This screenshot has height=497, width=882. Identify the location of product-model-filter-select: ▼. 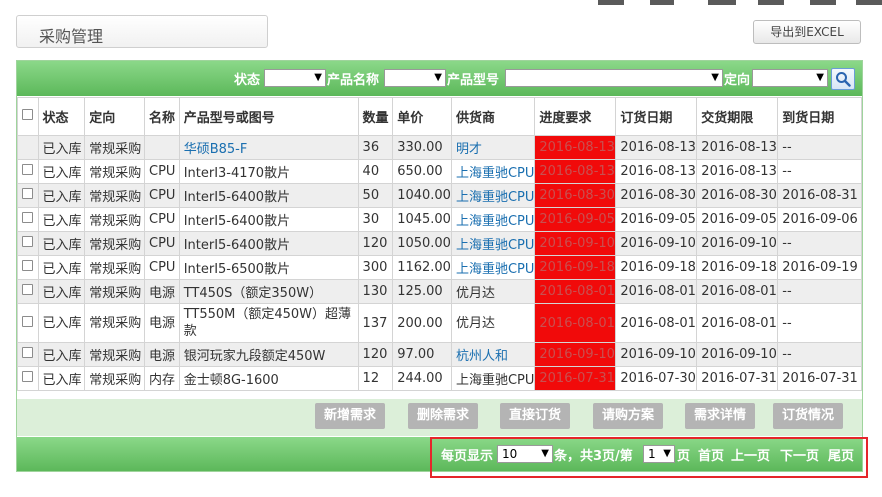
(614, 78).